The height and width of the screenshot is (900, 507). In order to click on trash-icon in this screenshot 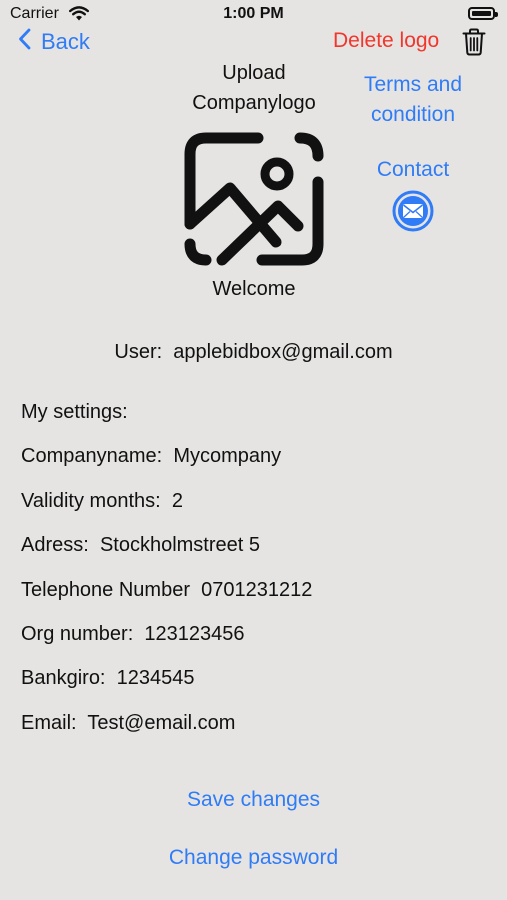, I will do `click(474, 44)`.